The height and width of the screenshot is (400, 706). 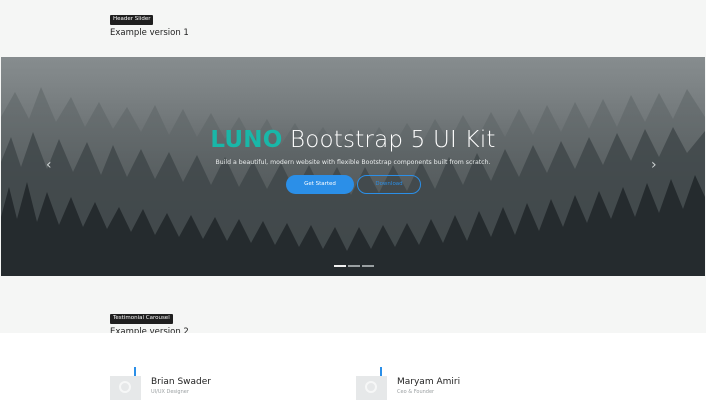 I want to click on chevron-left-icon: ‹, so click(x=49, y=165).